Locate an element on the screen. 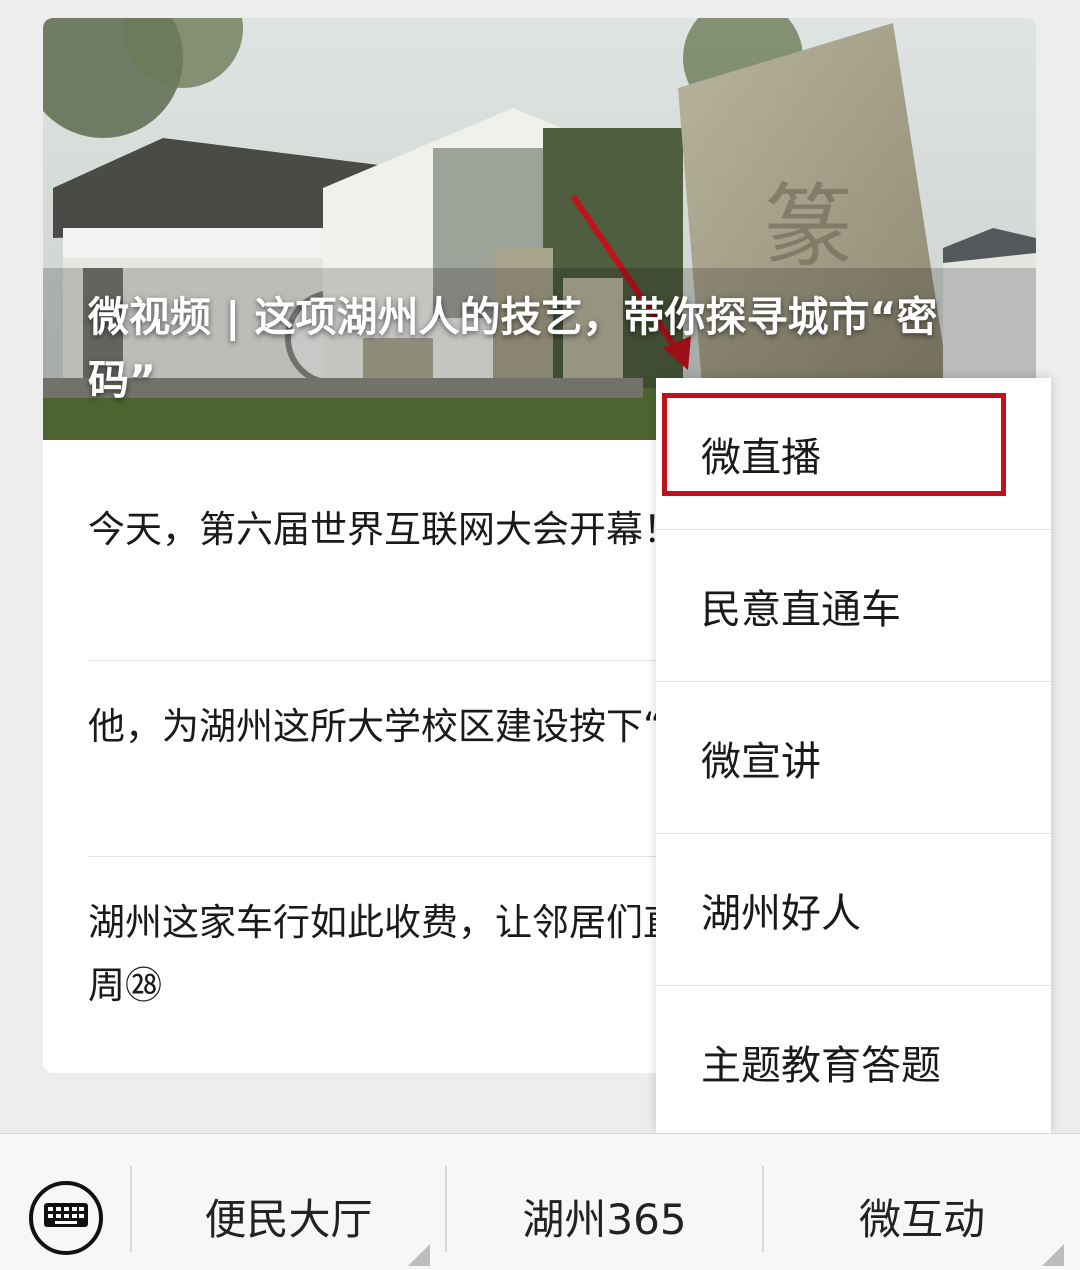  bottom-menu-bar: 便民大厅 湖州365 微互动 is located at coordinates (540, 1201).